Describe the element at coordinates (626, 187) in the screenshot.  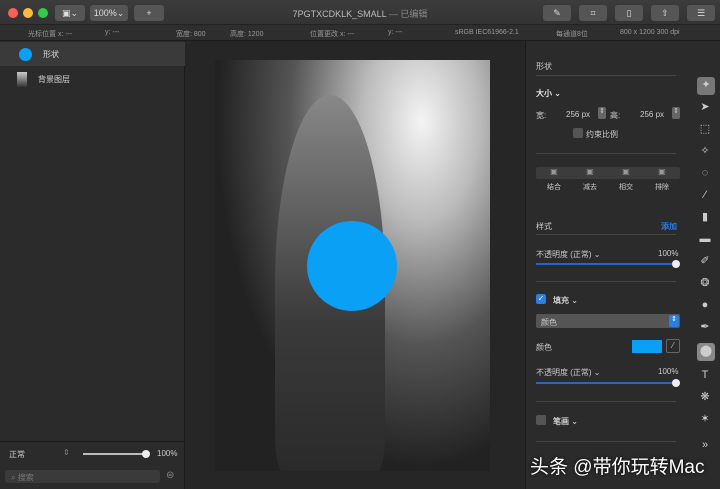
I see `intersect-label: 相交` at that location.